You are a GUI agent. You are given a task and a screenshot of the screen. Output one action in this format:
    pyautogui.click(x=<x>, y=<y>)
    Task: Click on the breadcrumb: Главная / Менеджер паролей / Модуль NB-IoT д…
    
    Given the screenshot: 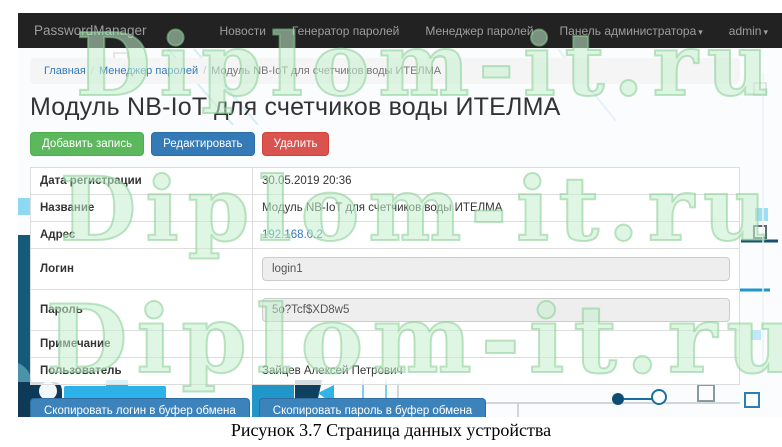 What is the action you would take?
    pyautogui.click(x=385, y=71)
    